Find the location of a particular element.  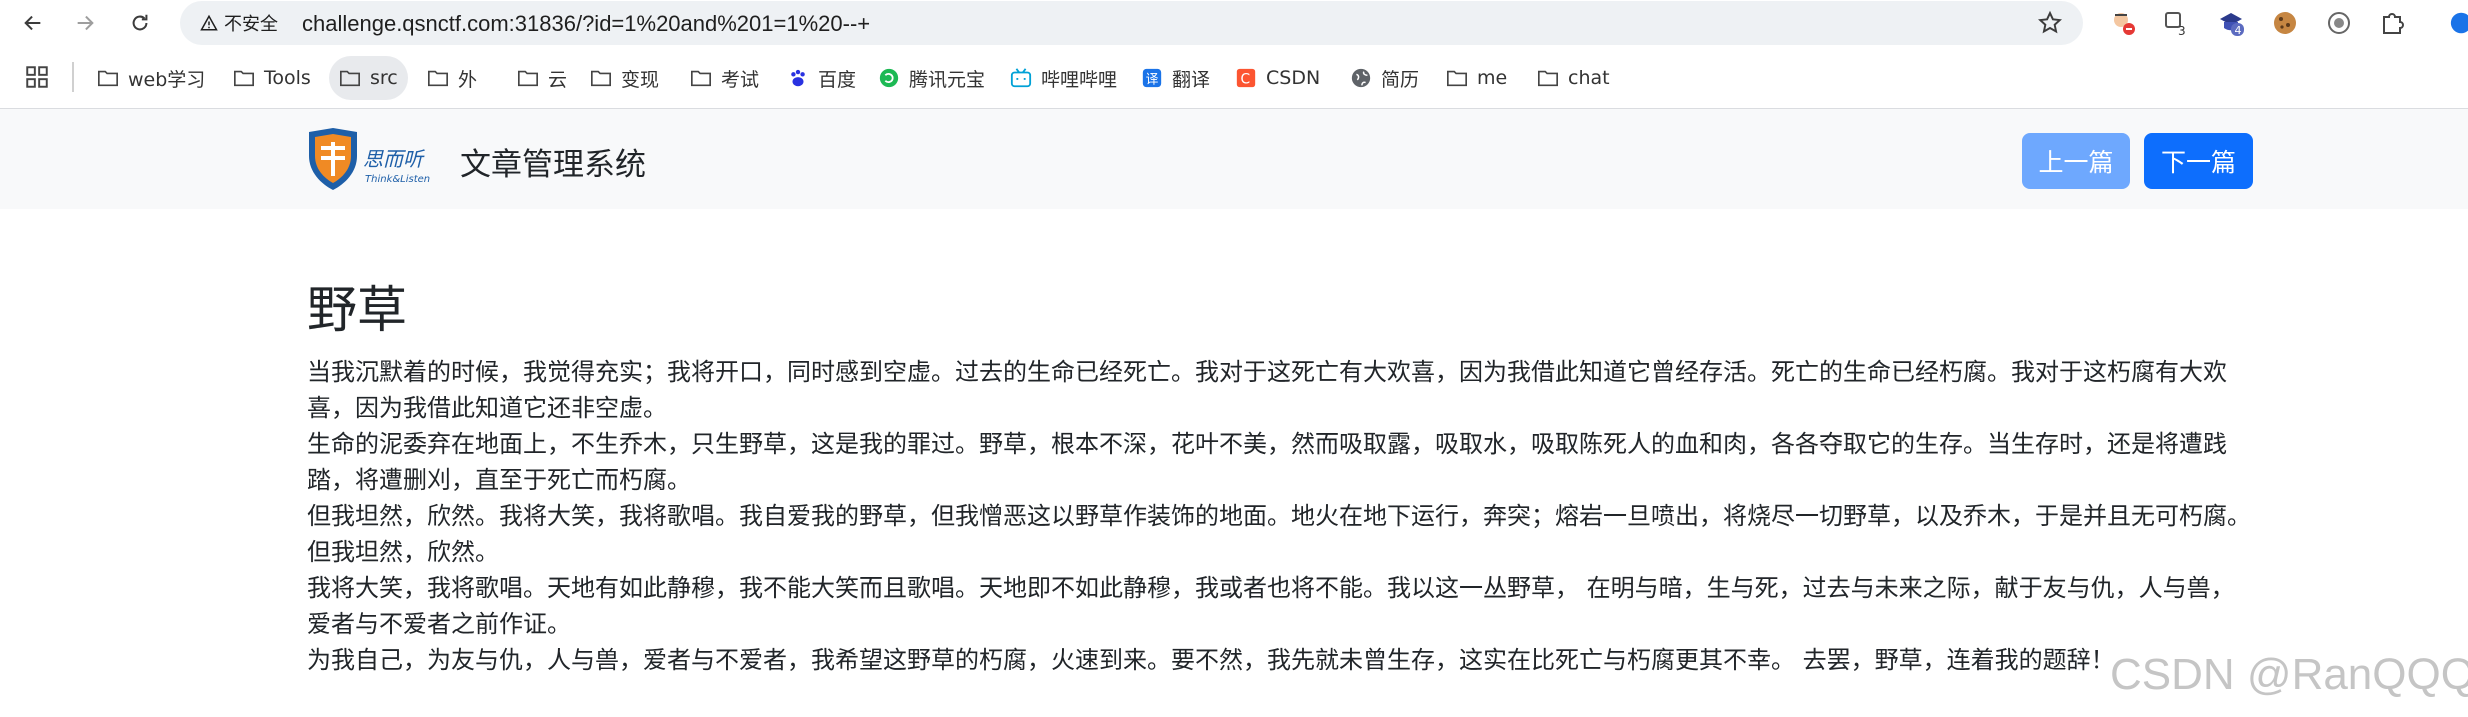

bookmark-folder: me is located at coordinates (1476, 78).